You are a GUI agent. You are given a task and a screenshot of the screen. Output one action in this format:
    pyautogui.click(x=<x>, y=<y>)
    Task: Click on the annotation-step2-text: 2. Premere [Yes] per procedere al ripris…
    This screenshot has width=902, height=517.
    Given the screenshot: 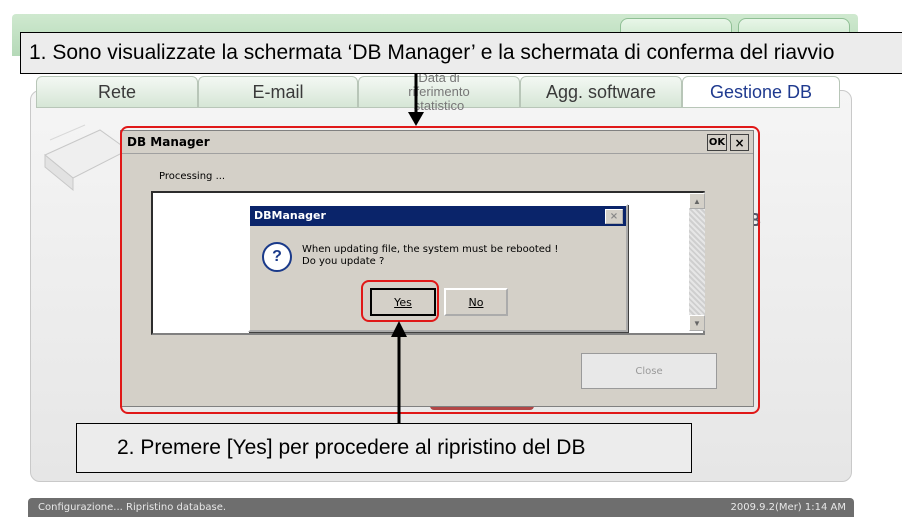 What is the action you would take?
    pyautogui.click(x=351, y=447)
    